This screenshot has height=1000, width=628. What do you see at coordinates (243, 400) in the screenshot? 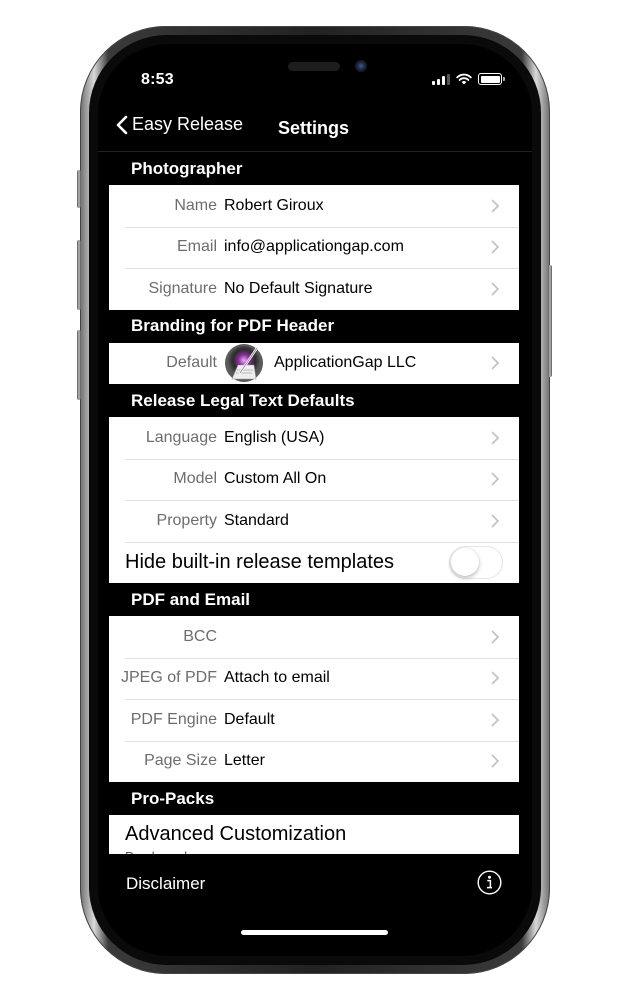
I see `section-header-legal: Release Legal Text Defaults` at bounding box center [243, 400].